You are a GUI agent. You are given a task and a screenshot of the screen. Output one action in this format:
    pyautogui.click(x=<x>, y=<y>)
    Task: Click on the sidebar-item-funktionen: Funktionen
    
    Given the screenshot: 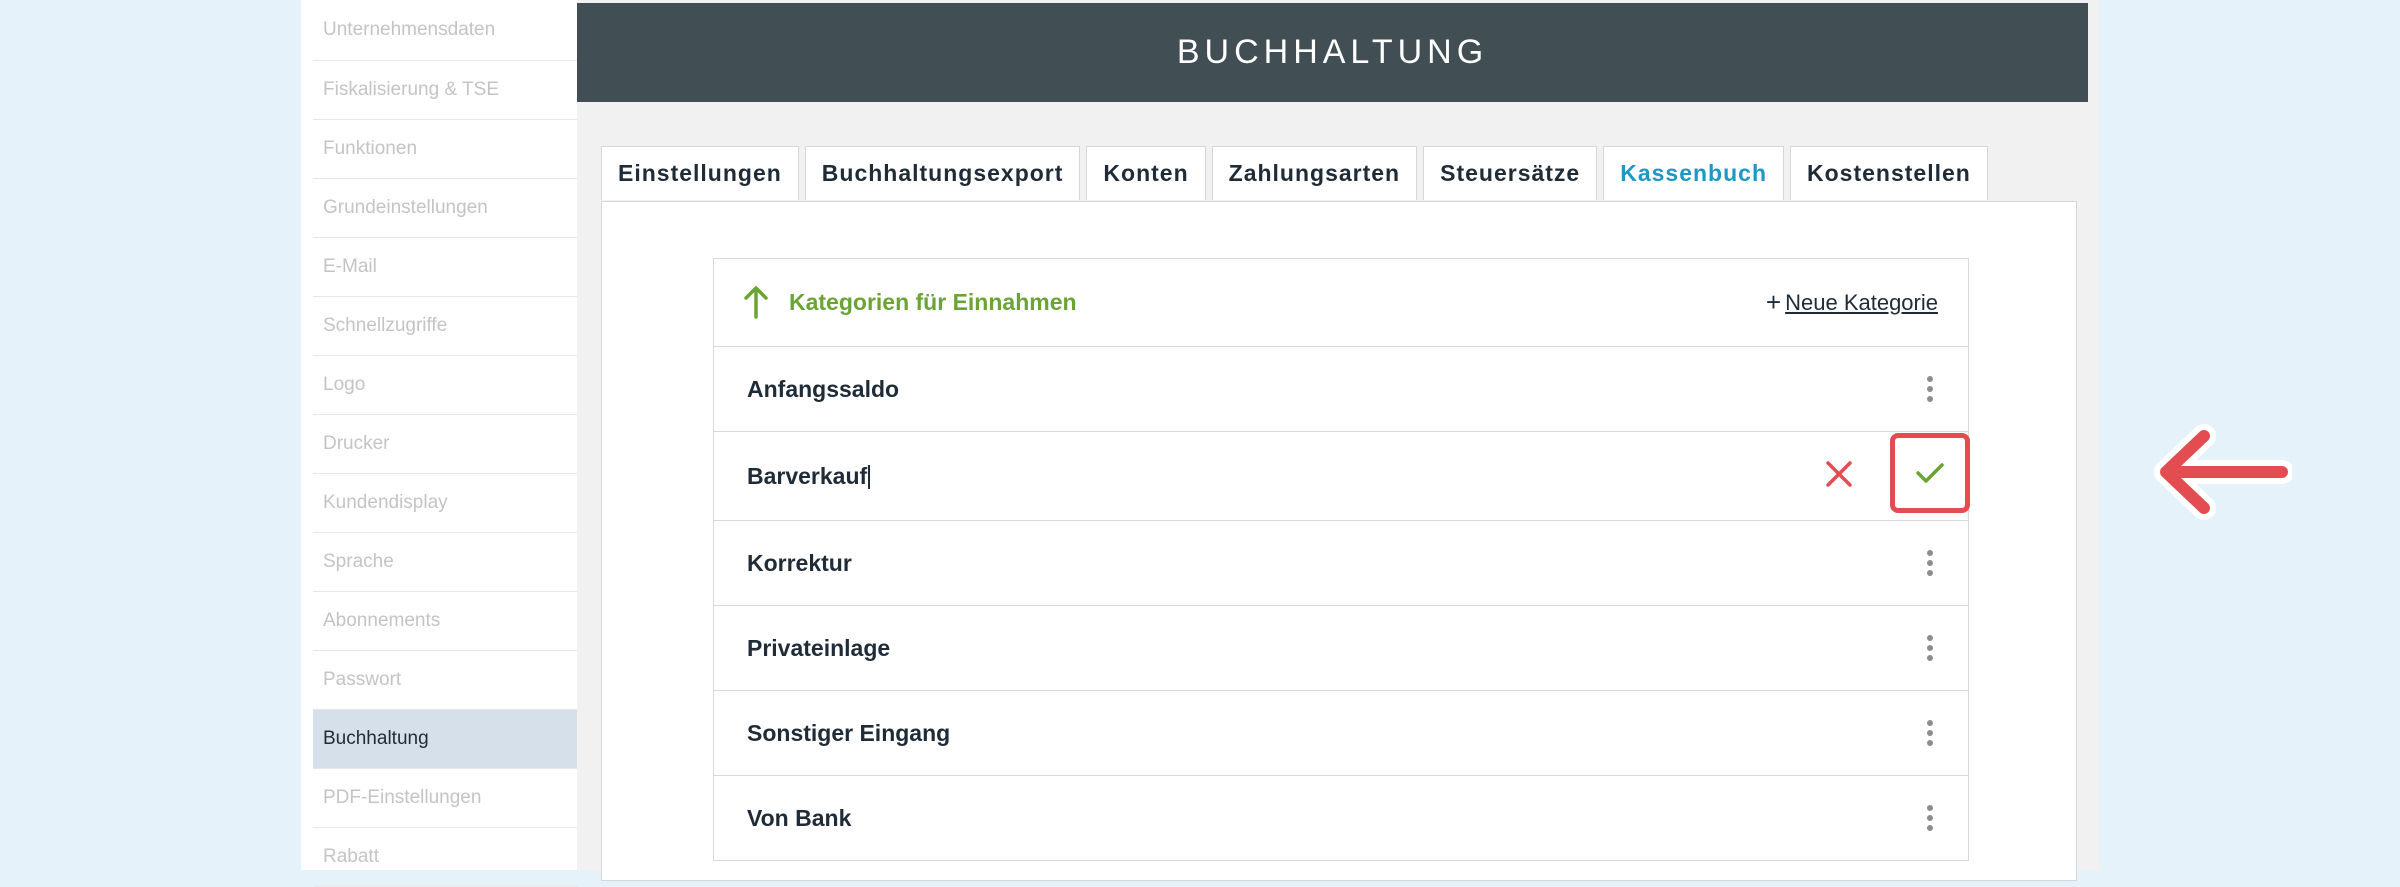 What is the action you would take?
    pyautogui.click(x=445, y=149)
    